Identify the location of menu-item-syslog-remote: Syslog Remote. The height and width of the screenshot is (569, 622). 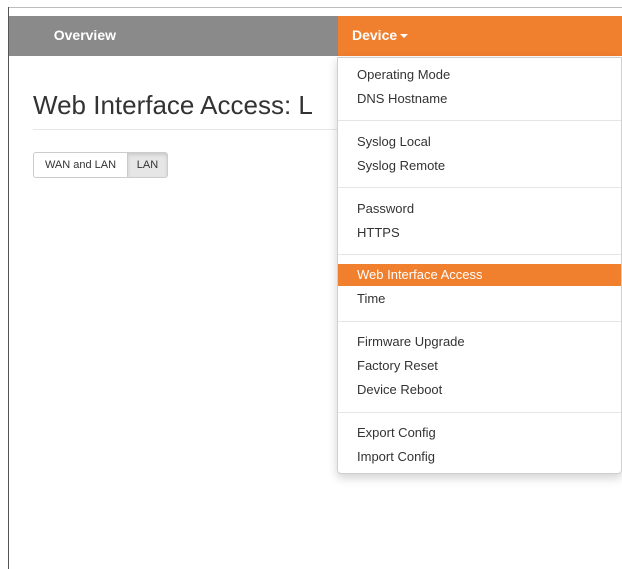
(479, 166).